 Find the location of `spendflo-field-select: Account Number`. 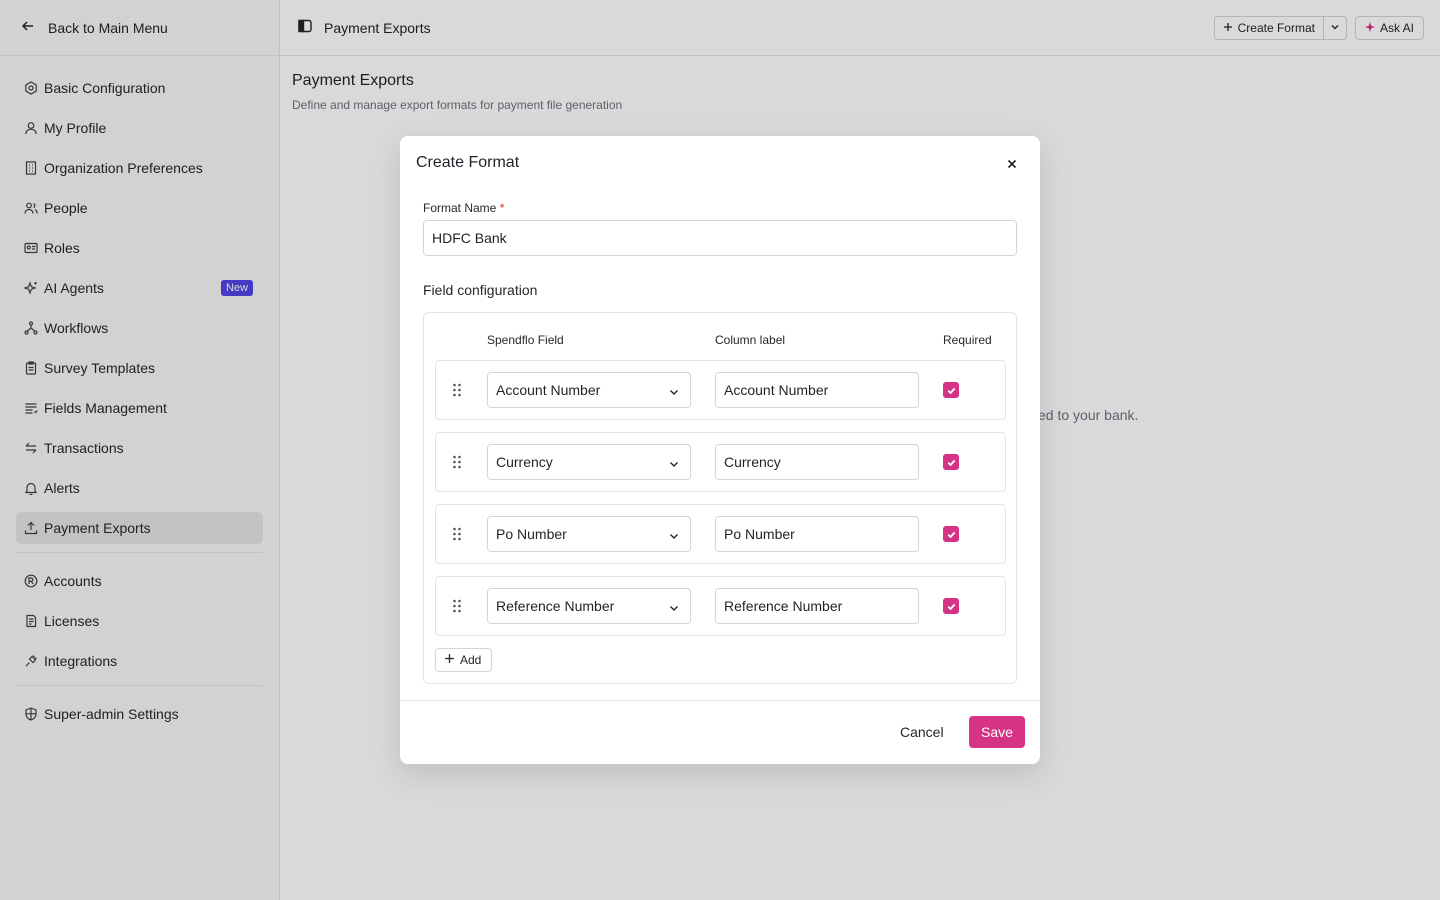

spendflo-field-select: Account Number is located at coordinates (589, 390).